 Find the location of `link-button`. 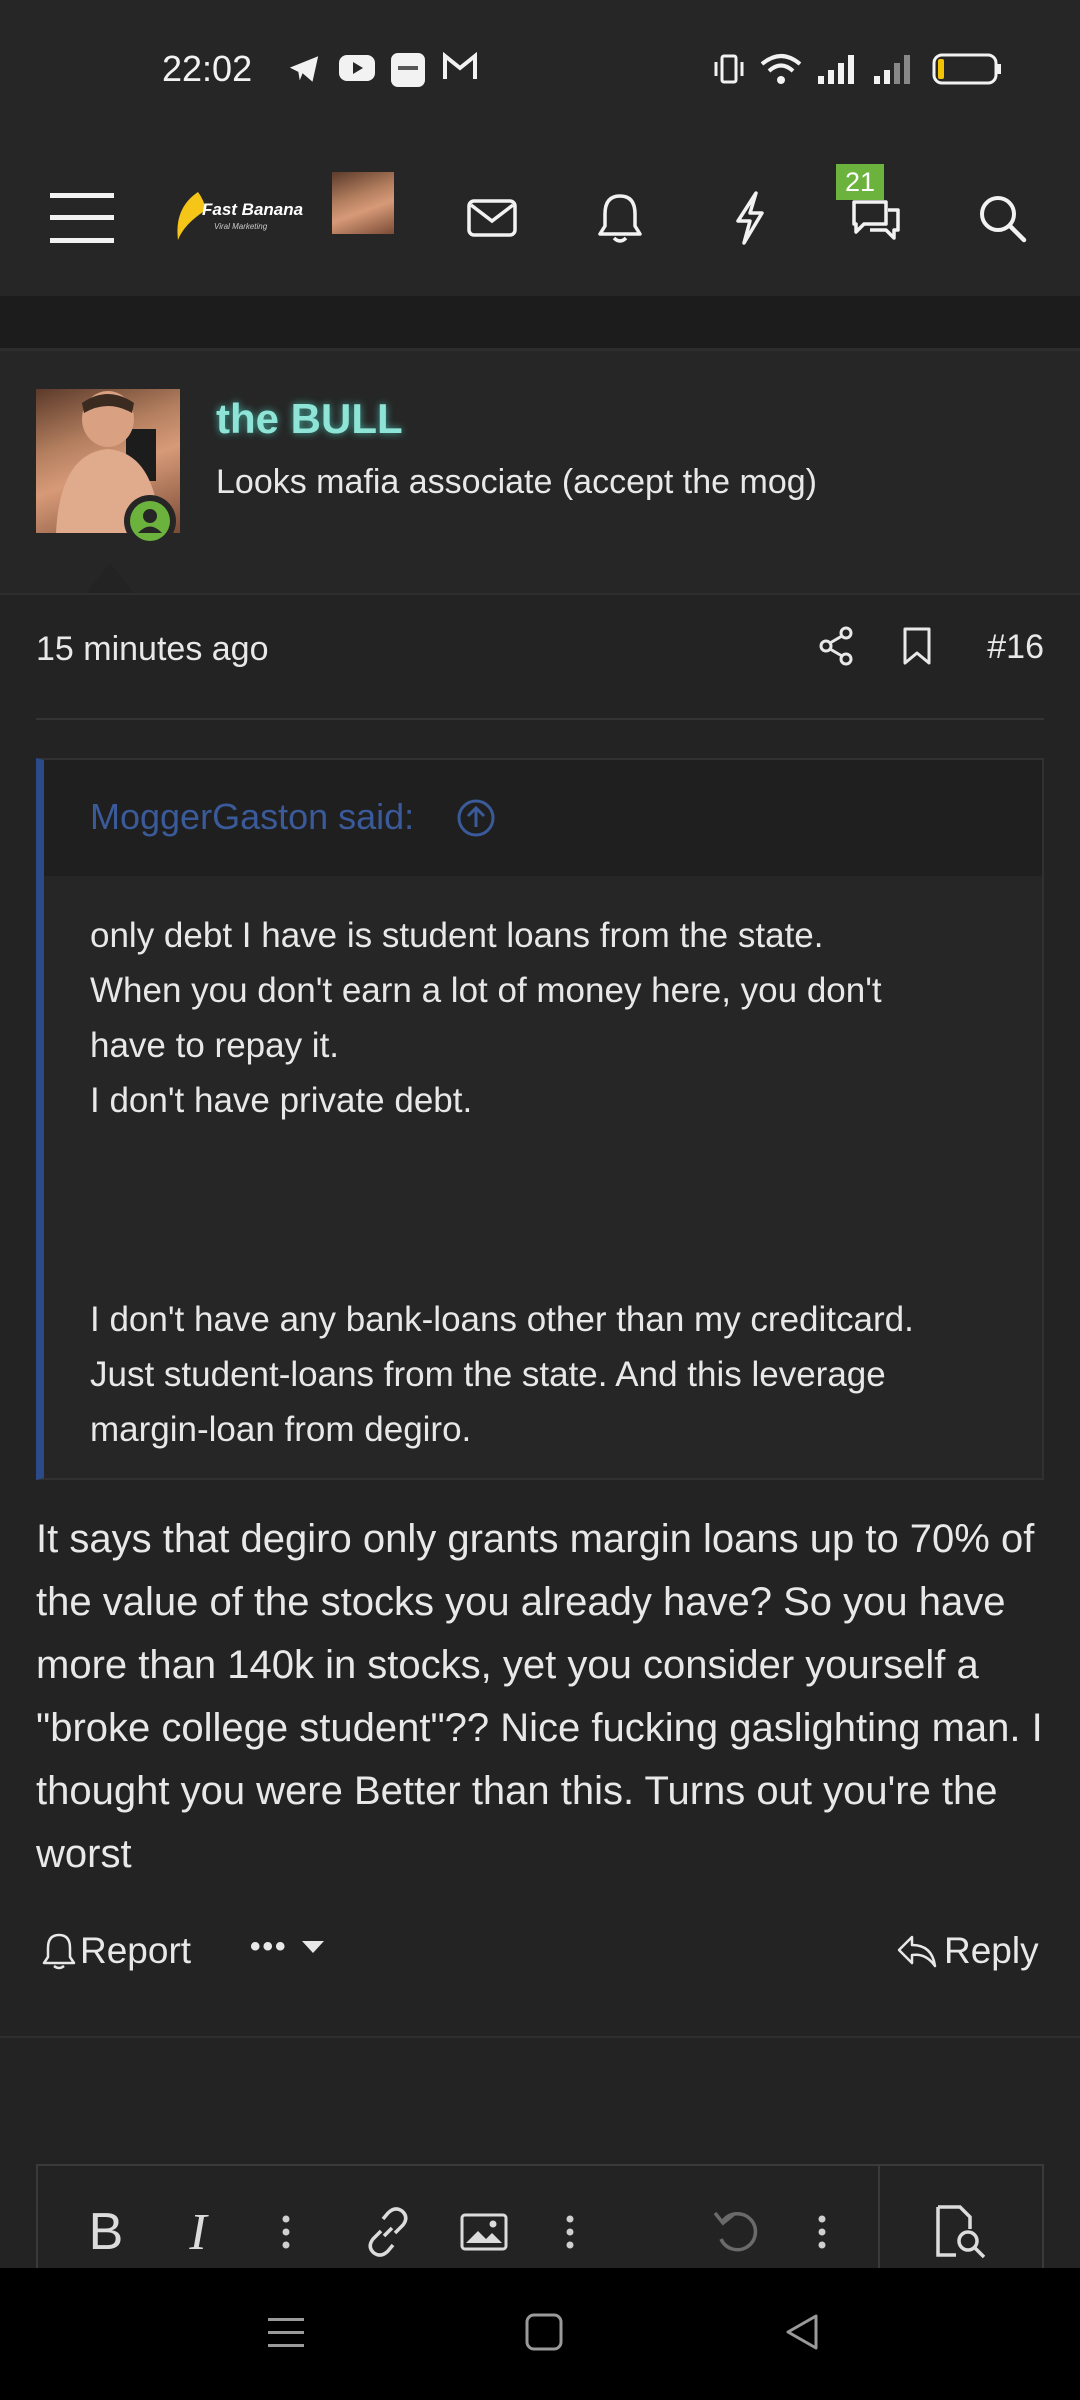

link-button is located at coordinates (388, 2232).